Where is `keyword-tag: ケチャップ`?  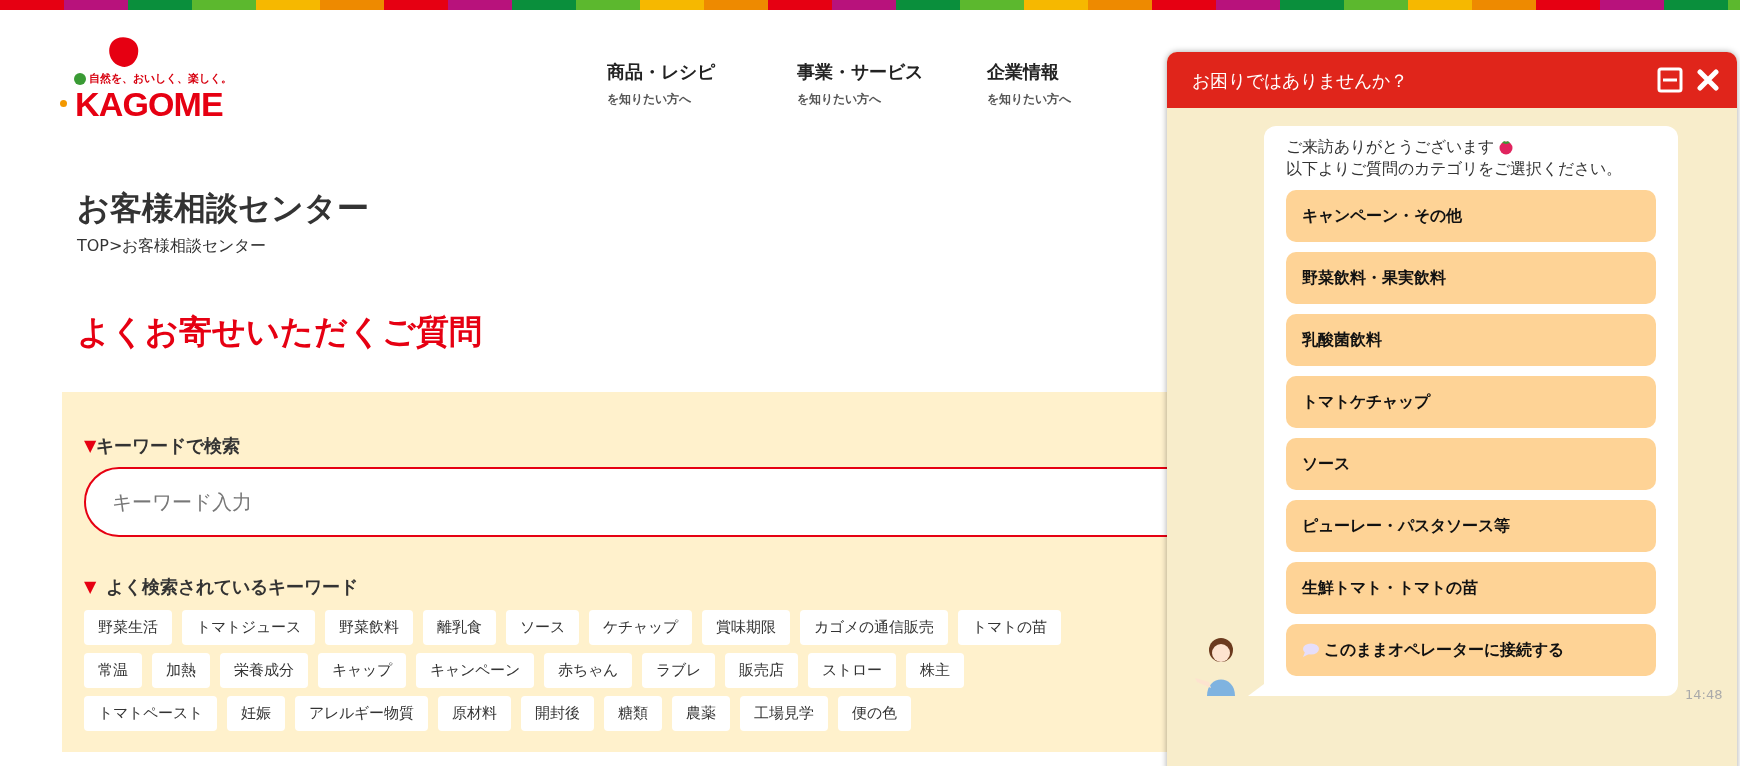 keyword-tag: ケチャップ is located at coordinates (640, 627).